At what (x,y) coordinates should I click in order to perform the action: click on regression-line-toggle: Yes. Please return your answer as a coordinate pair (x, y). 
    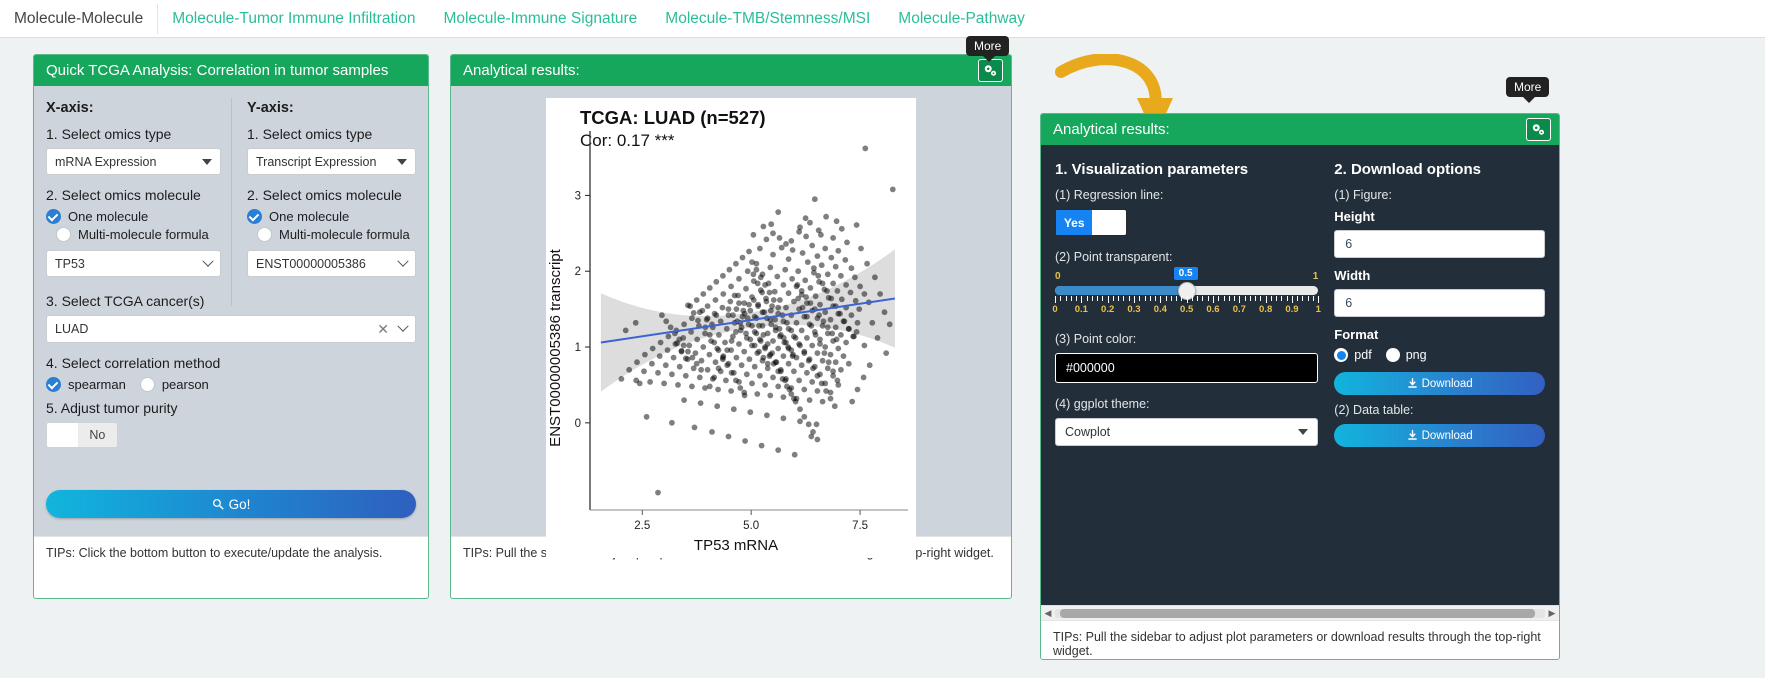
    Looking at the image, I should click on (1091, 222).